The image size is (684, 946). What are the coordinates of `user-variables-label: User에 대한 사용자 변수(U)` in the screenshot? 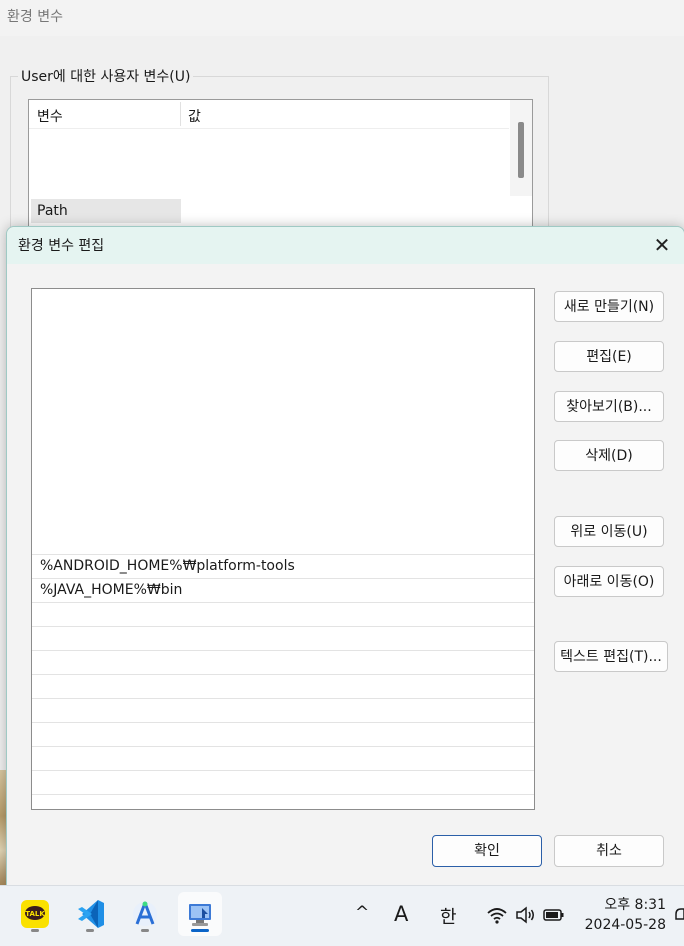 It's located at (106, 76).